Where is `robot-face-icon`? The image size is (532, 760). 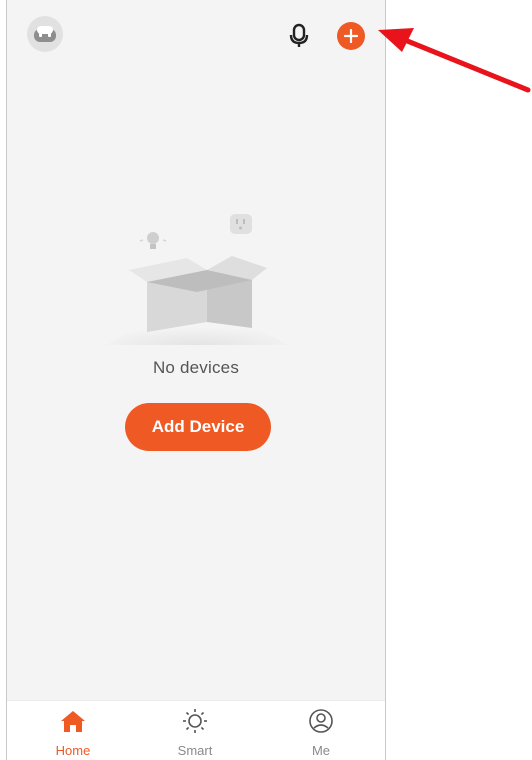
robot-face-icon is located at coordinates (45, 34).